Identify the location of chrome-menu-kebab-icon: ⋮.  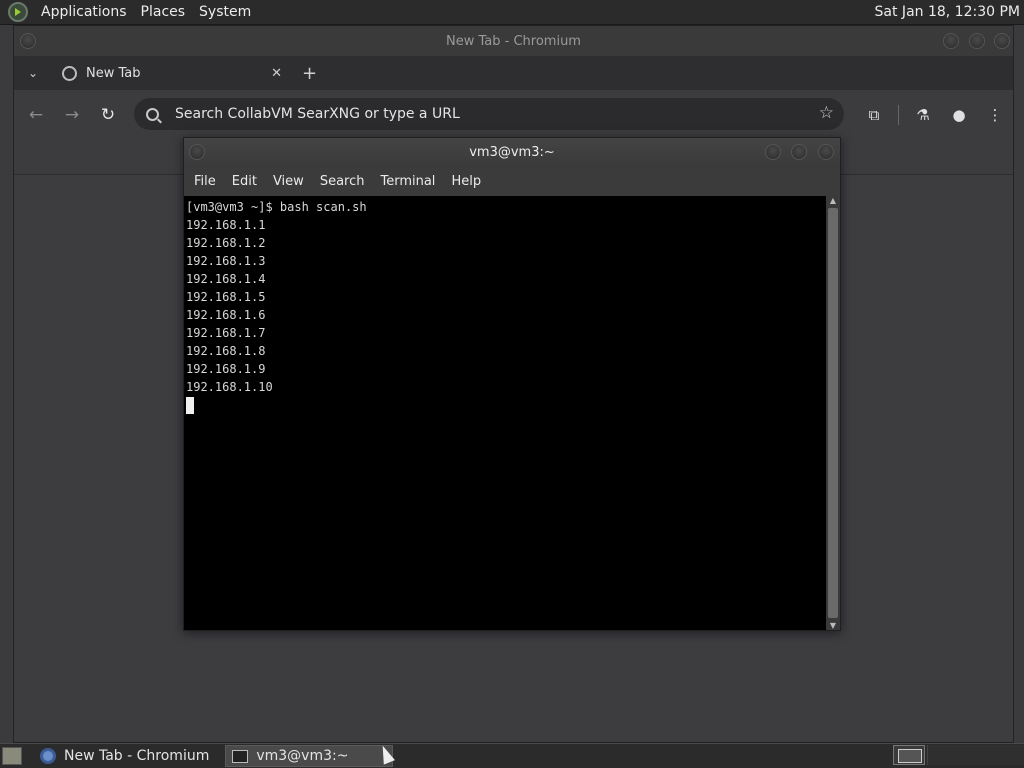
(995, 115).